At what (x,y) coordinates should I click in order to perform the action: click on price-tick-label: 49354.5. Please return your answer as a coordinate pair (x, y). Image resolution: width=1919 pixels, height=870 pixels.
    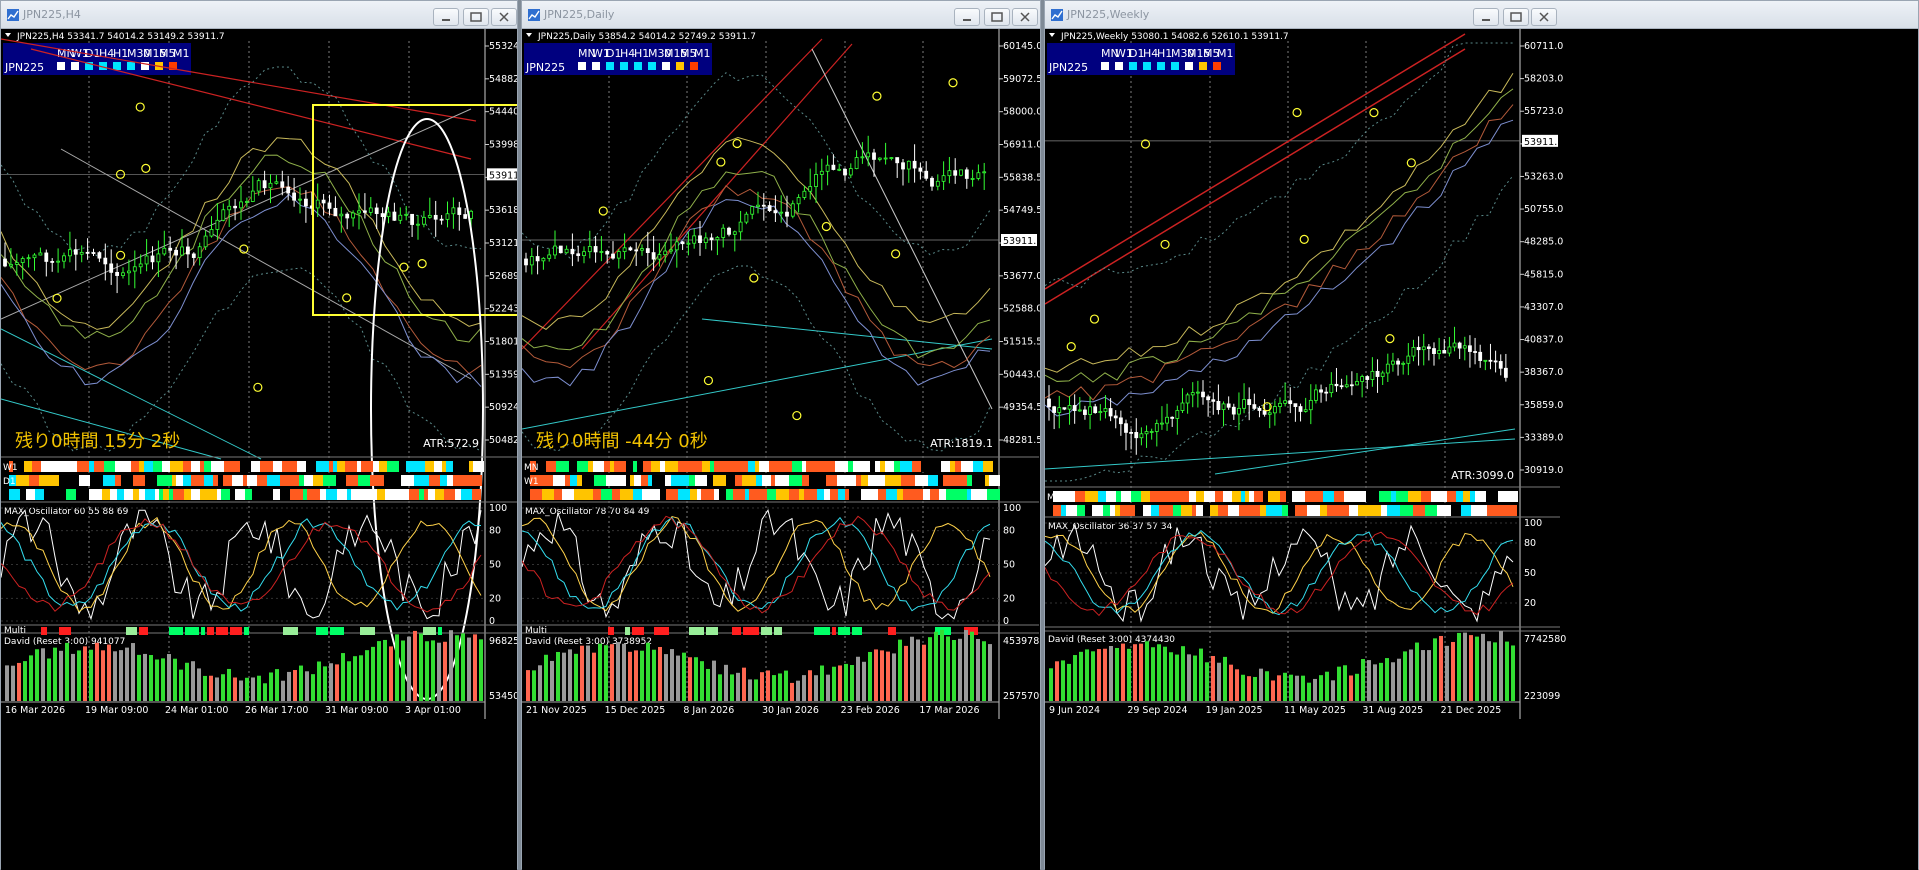
    Looking at the image, I should click on (1021, 407).